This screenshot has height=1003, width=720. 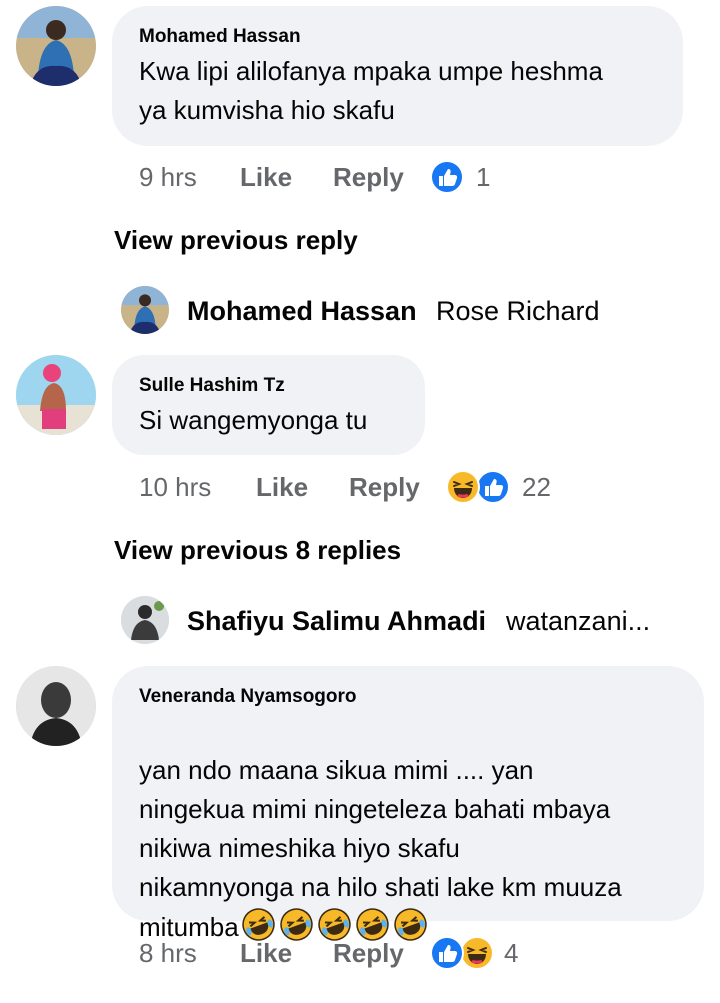 What do you see at coordinates (220, 37) in the screenshot?
I see `comment-author: Mohamed Hassan` at bounding box center [220, 37].